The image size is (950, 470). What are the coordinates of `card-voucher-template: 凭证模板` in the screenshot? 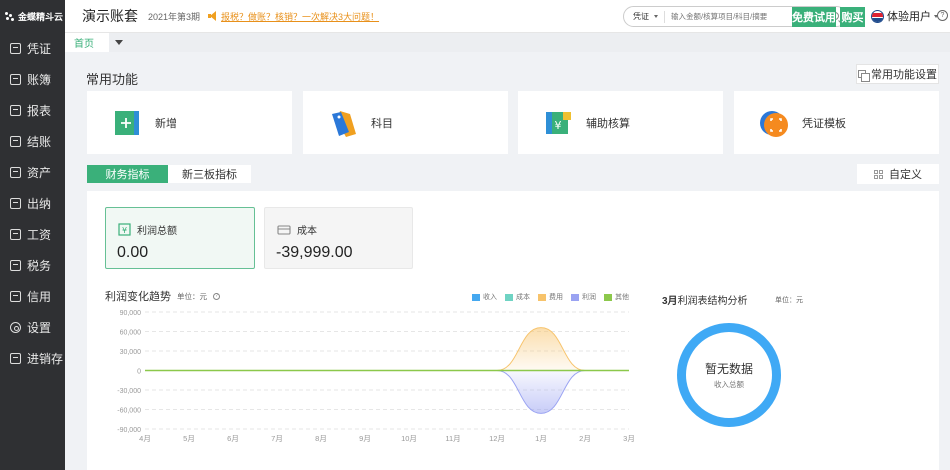 It's located at (836, 122).